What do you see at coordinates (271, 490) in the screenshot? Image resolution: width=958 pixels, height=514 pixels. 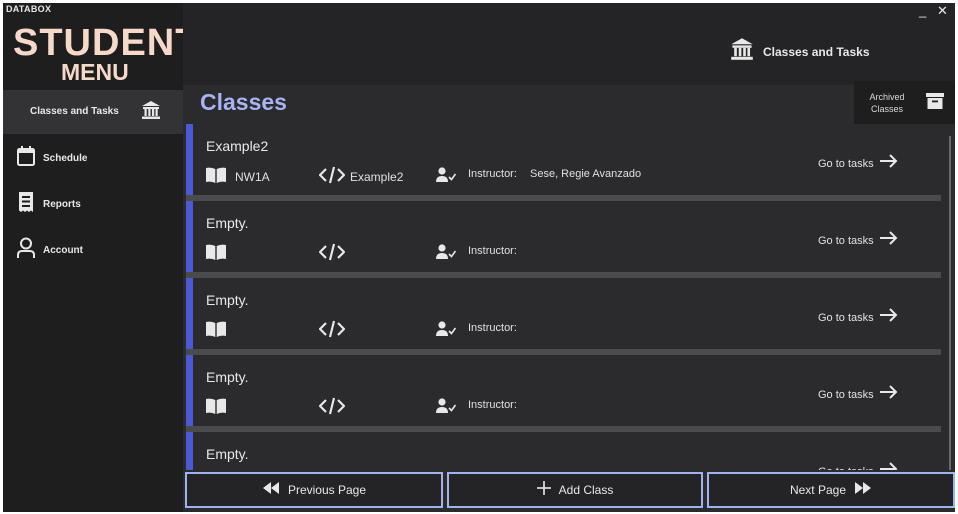 I see `rewind-icon` at bounding box center [271, 490].